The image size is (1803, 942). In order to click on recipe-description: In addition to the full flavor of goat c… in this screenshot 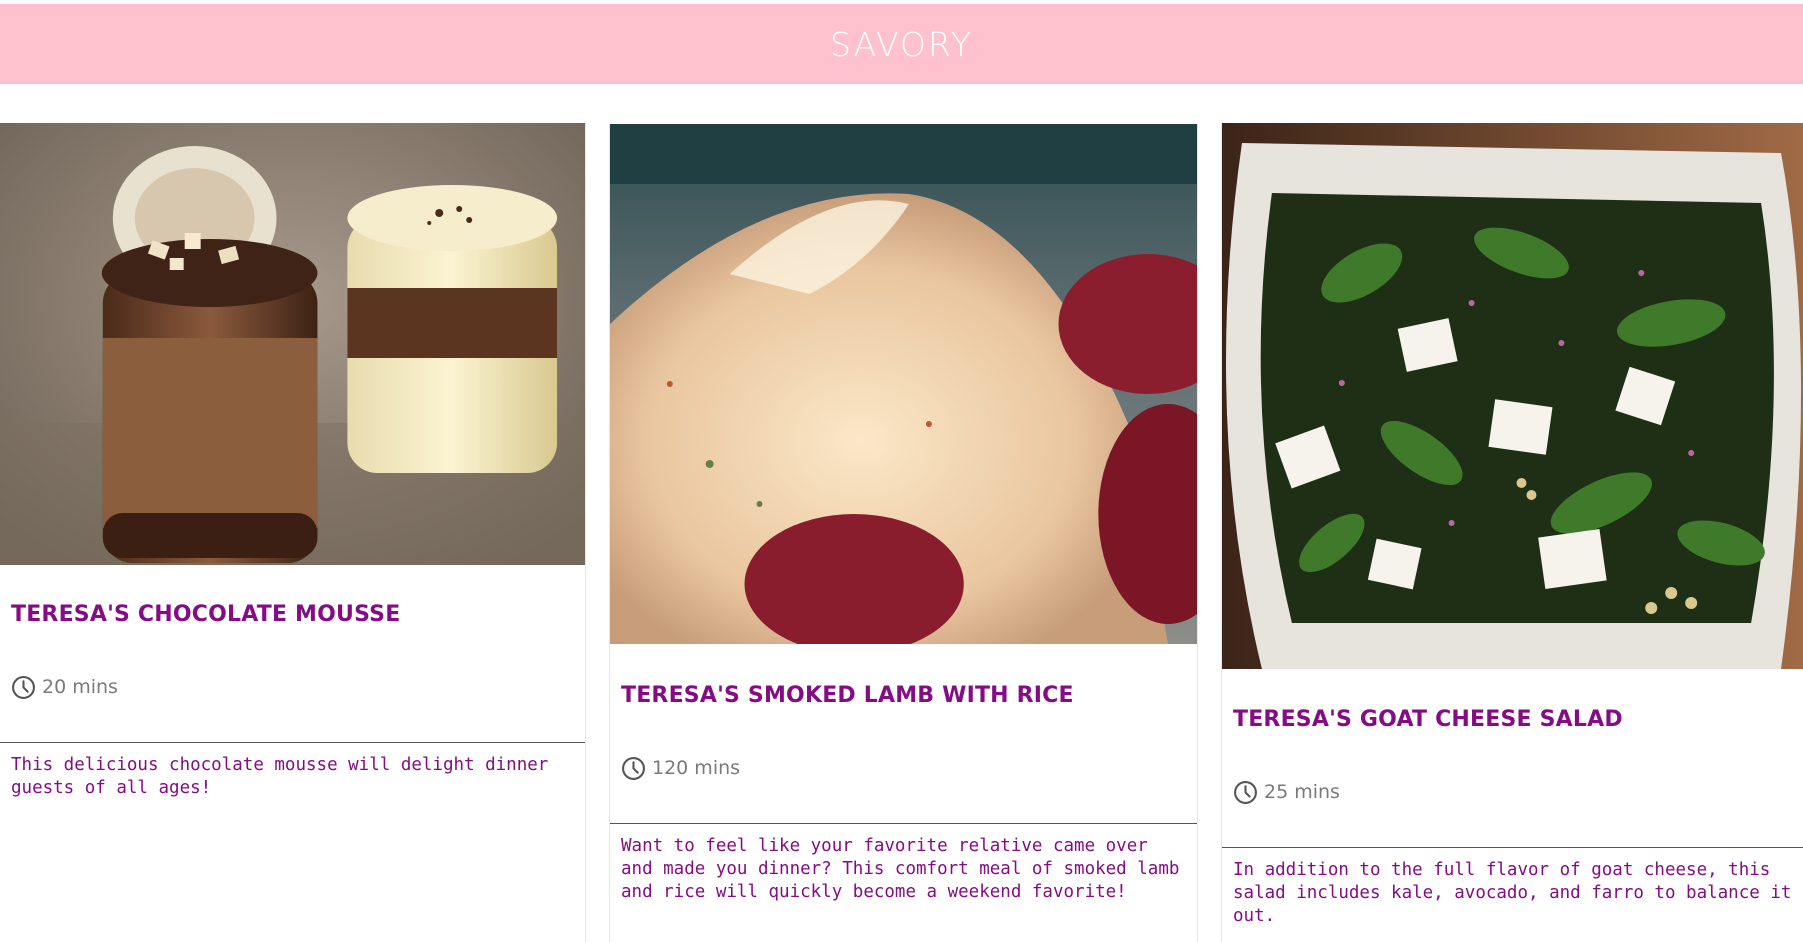, I will do `click(1512, 893)`.